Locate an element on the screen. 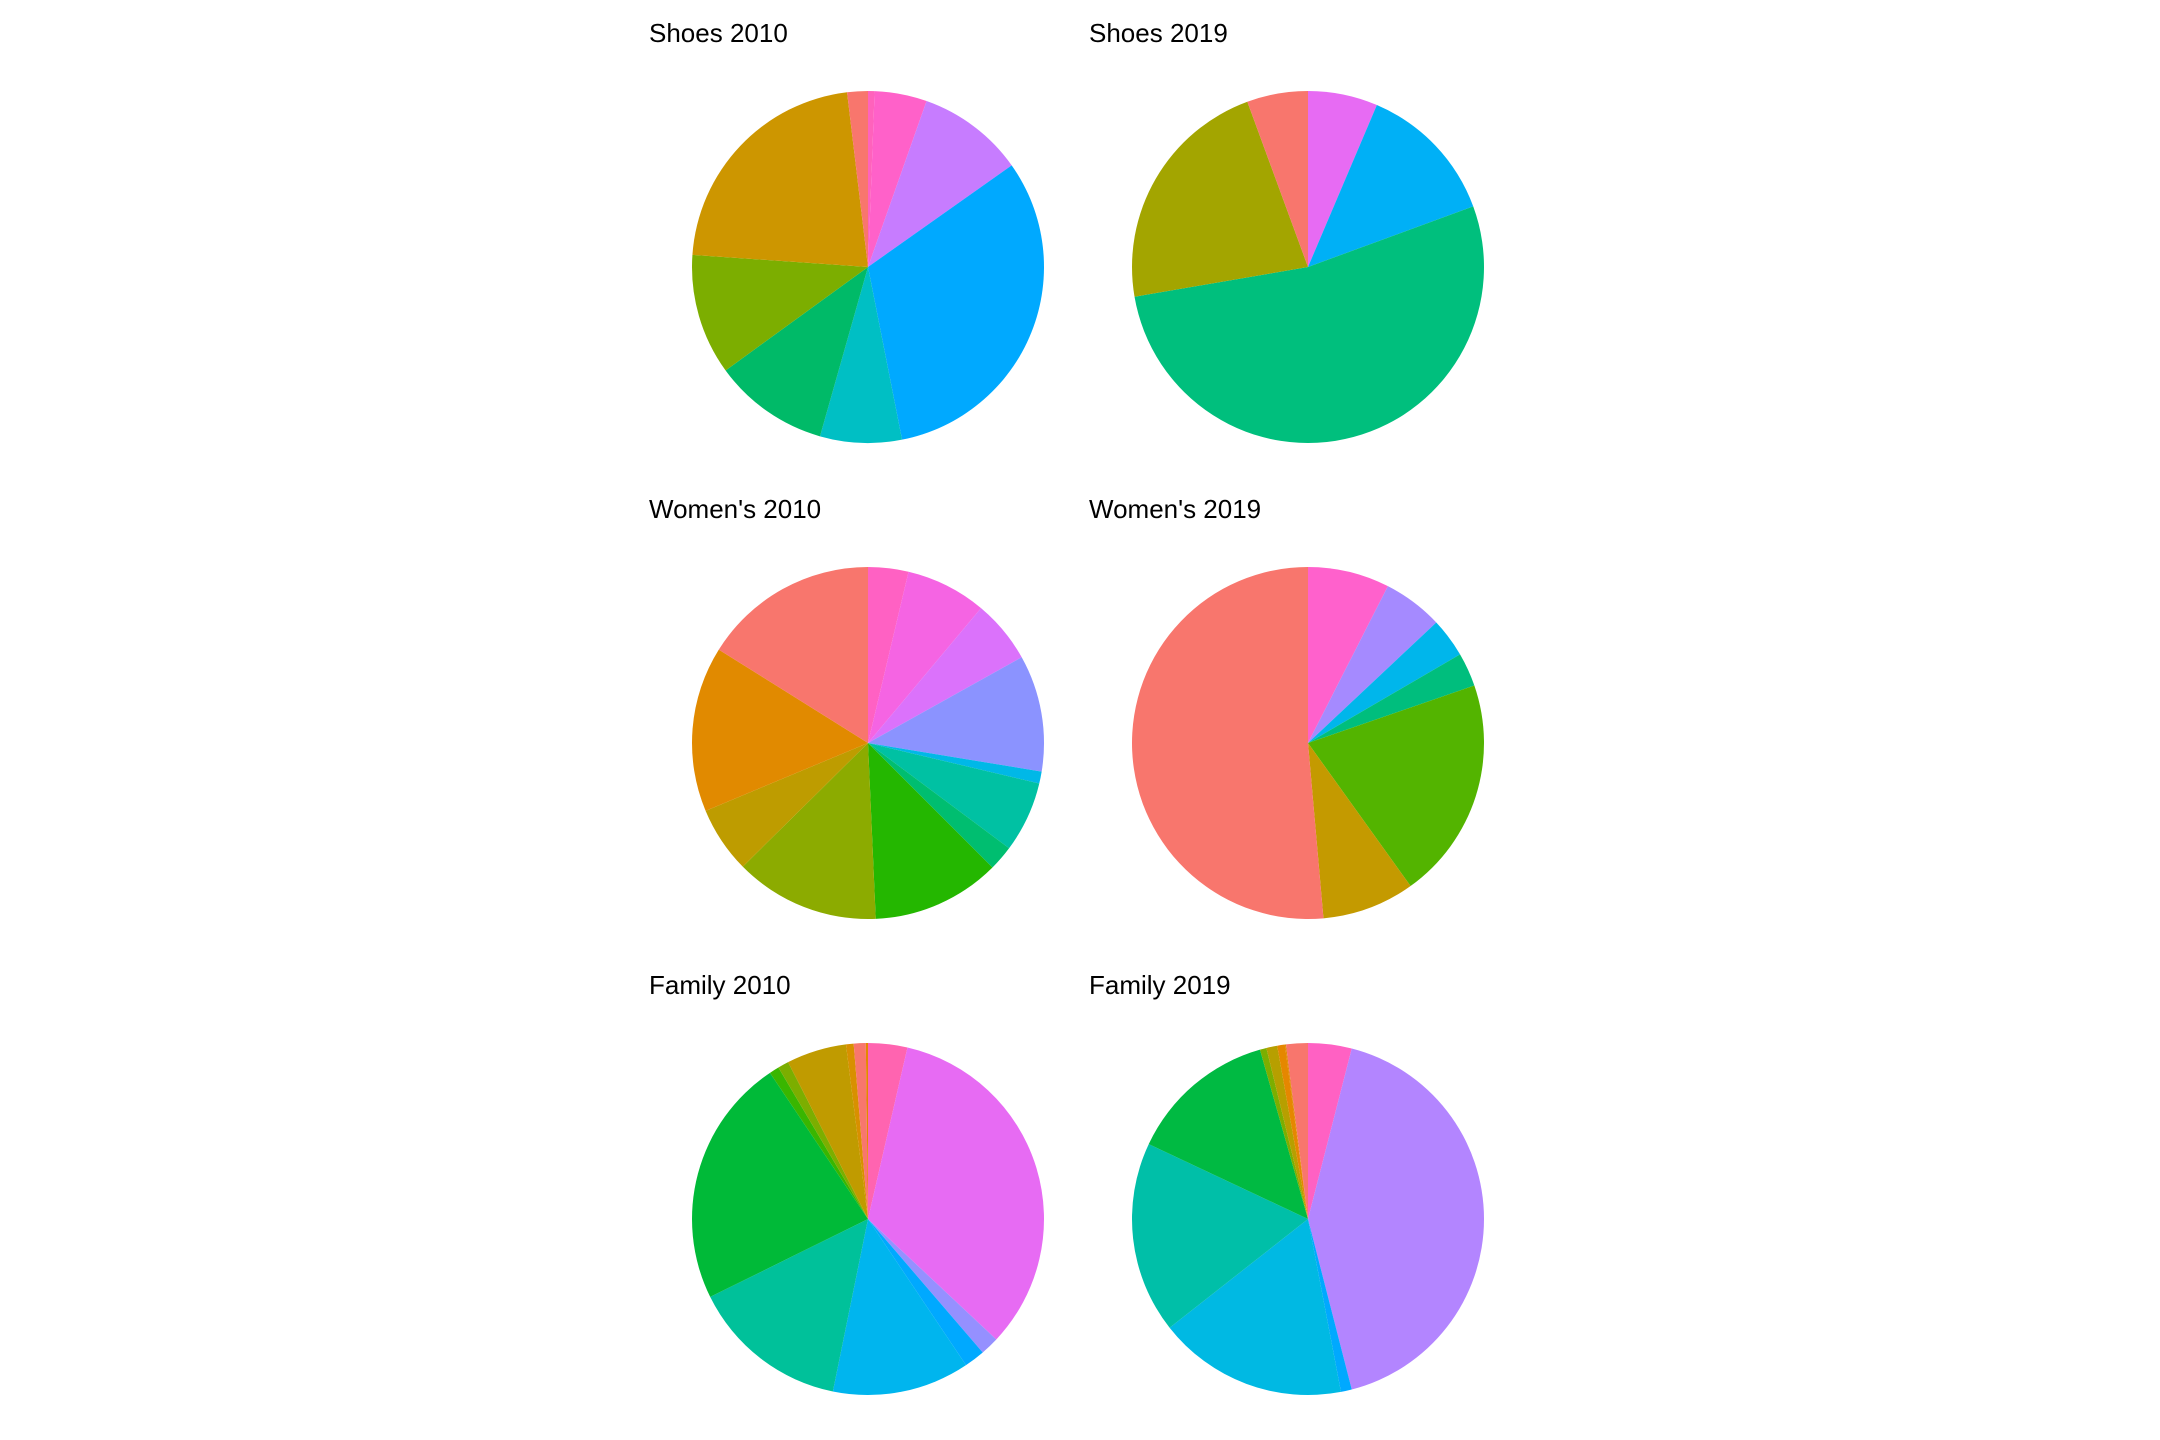  pie-chart-family-2019 is located at coordinates (1308, 1219).